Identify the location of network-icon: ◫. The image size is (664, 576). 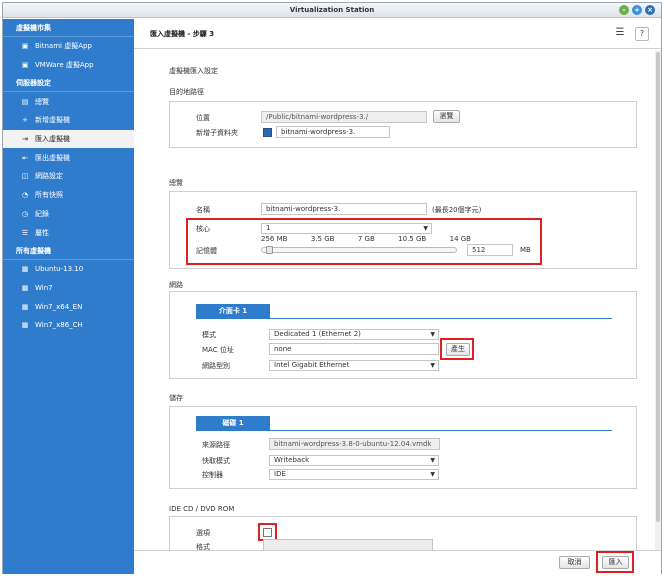
(25, 176).